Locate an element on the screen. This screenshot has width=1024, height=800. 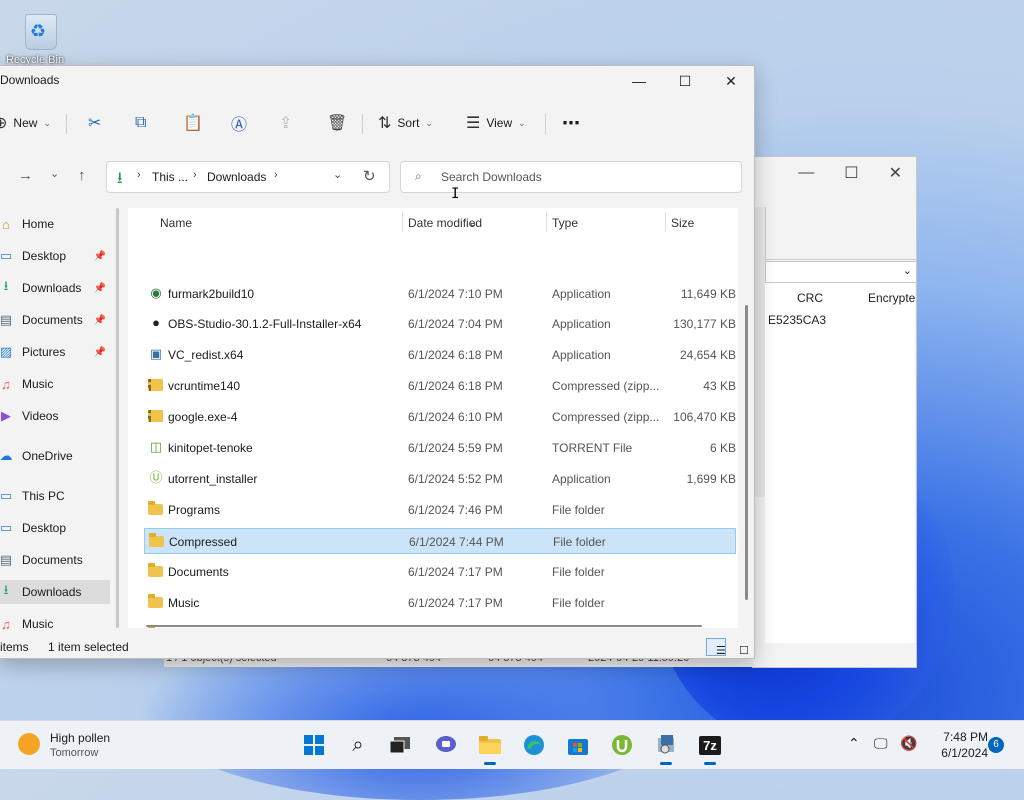
up-arrow-icon: ↑ is located at coordinates (82, 175).